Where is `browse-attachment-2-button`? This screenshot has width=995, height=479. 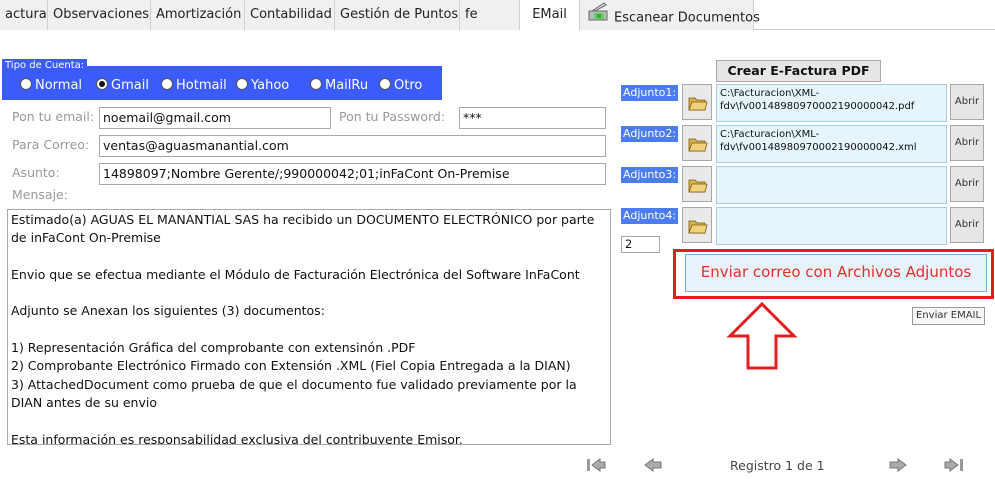 browse-attachment-2-button is located at coordinates (697, 143).